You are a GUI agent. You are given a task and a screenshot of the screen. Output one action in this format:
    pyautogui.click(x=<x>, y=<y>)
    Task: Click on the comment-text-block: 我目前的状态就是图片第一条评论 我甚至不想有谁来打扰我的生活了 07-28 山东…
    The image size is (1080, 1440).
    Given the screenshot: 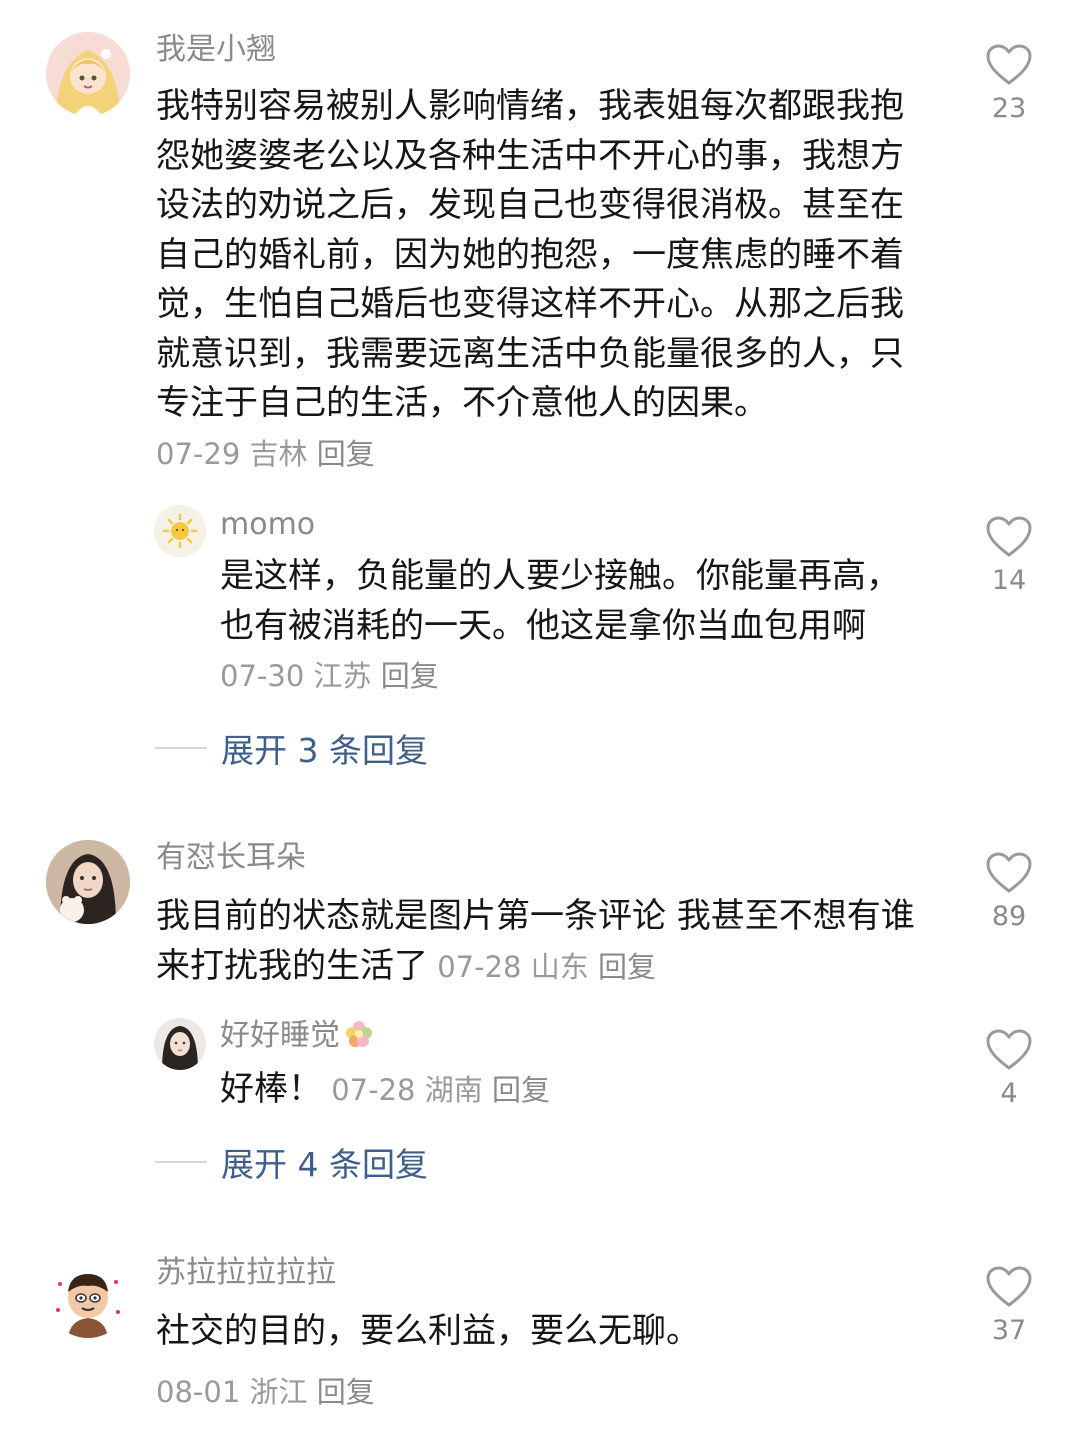 What is the action you would take?
    pyautogui.click(x=551, y=942)
    